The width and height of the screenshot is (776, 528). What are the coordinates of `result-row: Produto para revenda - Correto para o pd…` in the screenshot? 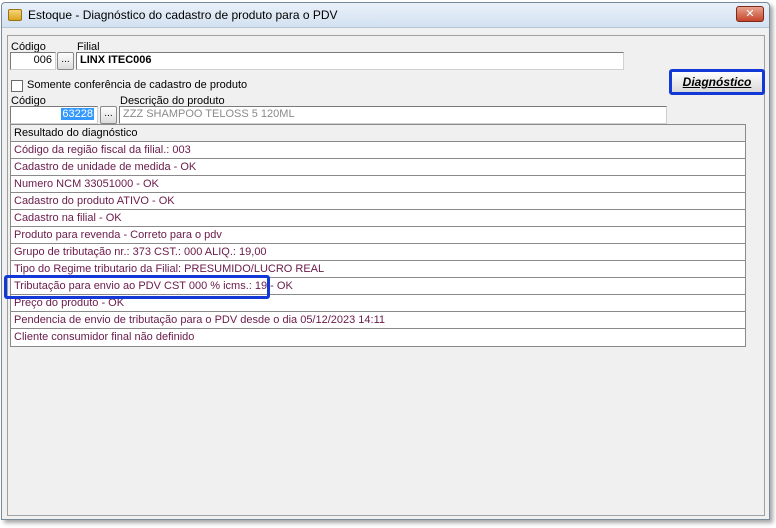 It's located at (378, 235).